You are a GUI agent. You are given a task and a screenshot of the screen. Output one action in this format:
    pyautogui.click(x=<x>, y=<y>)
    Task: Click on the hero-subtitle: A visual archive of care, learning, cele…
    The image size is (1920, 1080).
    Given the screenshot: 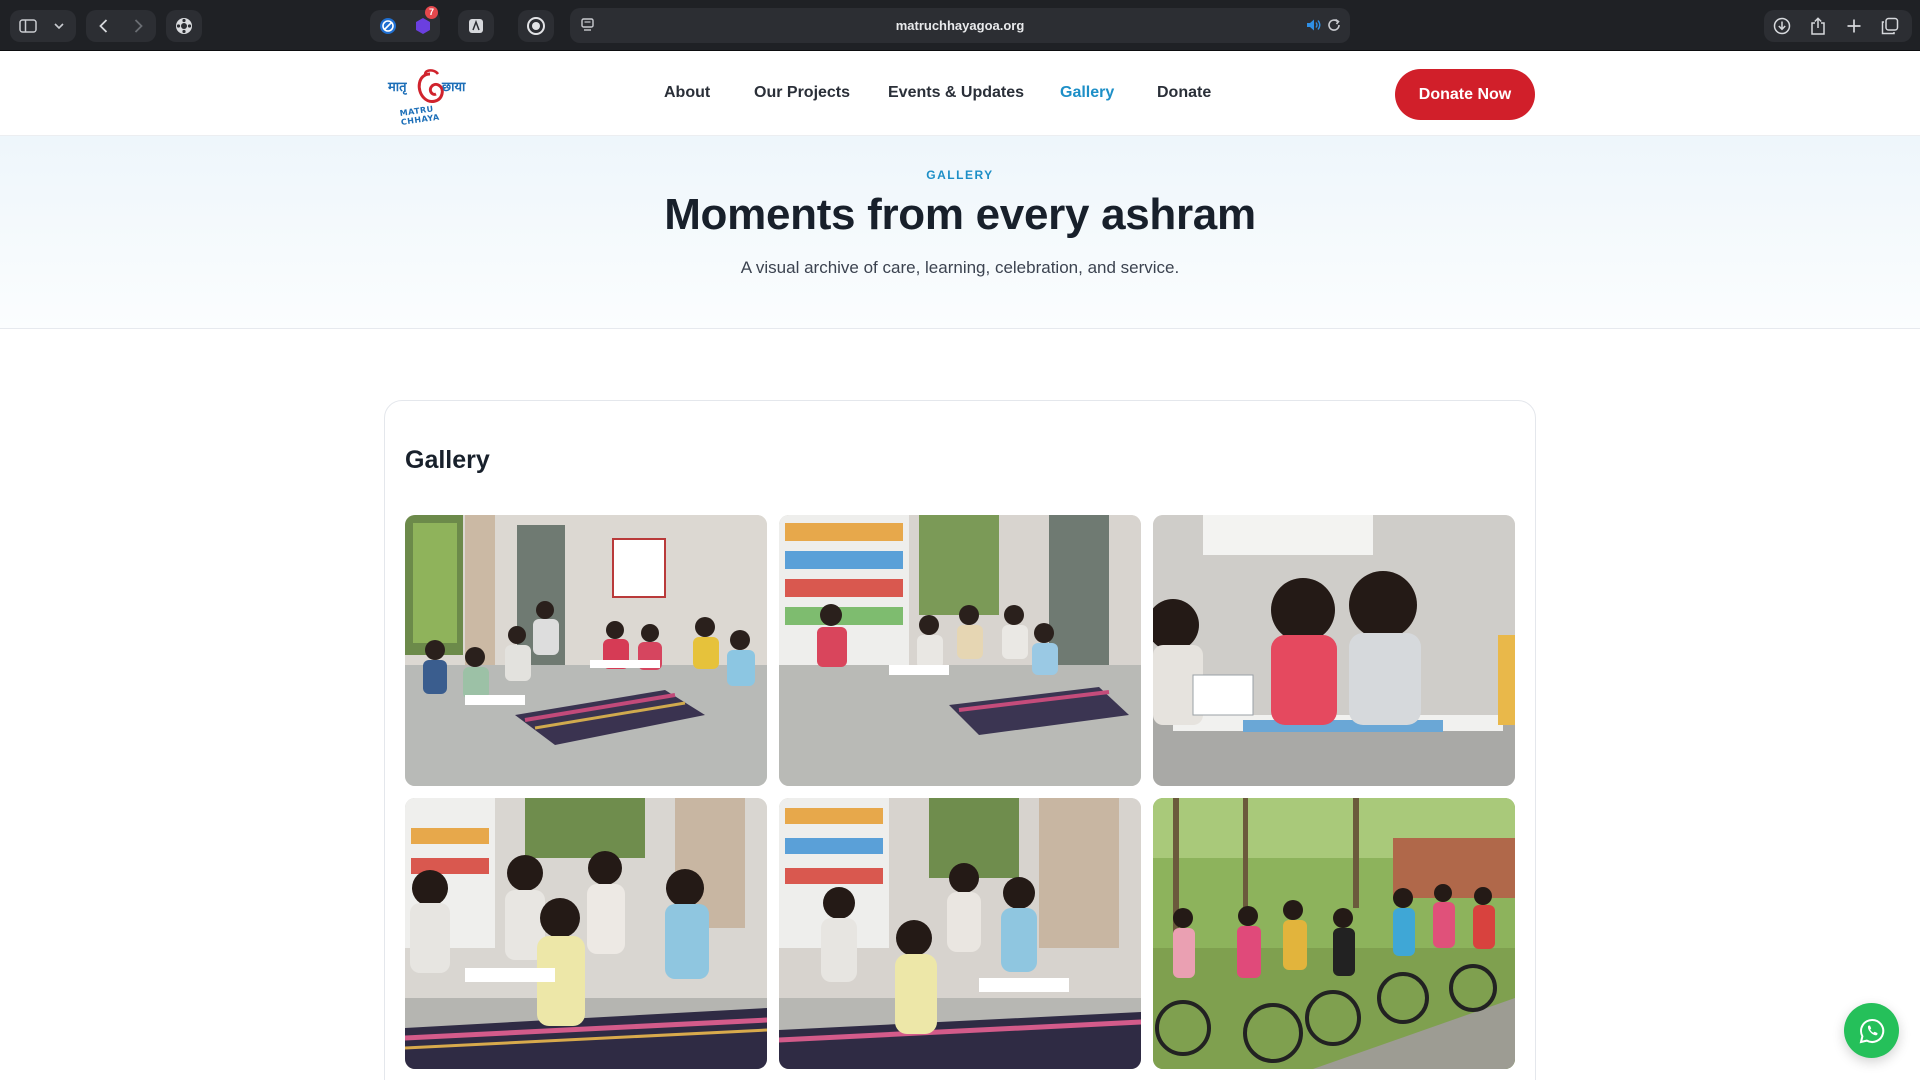 What is the action you would take?
    pyautogui.click(x=960, y=267)
    